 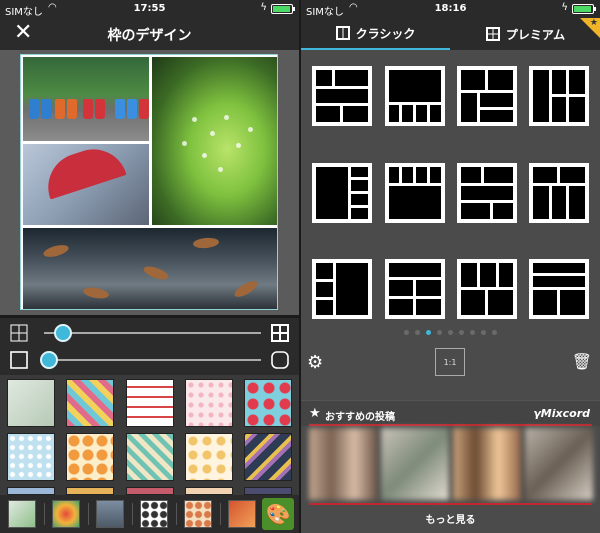 I want to click on featured-header: ★ おすすめの投稿 γMixcord, so click(x=450, y=413).